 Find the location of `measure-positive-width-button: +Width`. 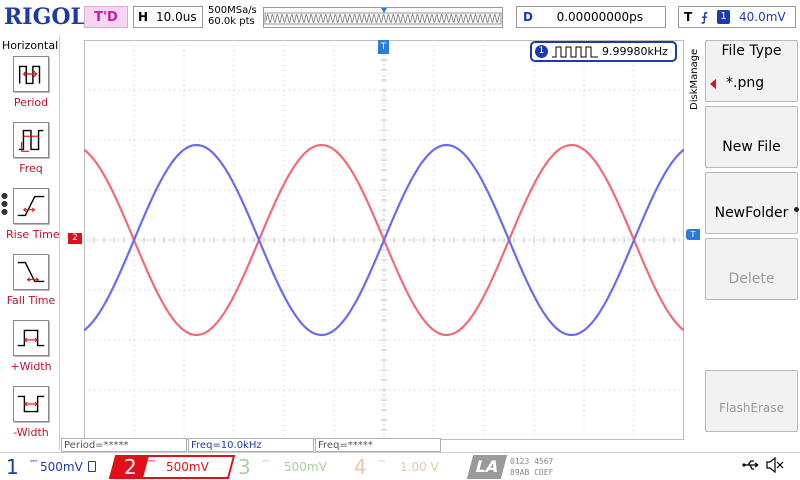

measure-positive-width-button: +Width is located at coordinates (31, 351).